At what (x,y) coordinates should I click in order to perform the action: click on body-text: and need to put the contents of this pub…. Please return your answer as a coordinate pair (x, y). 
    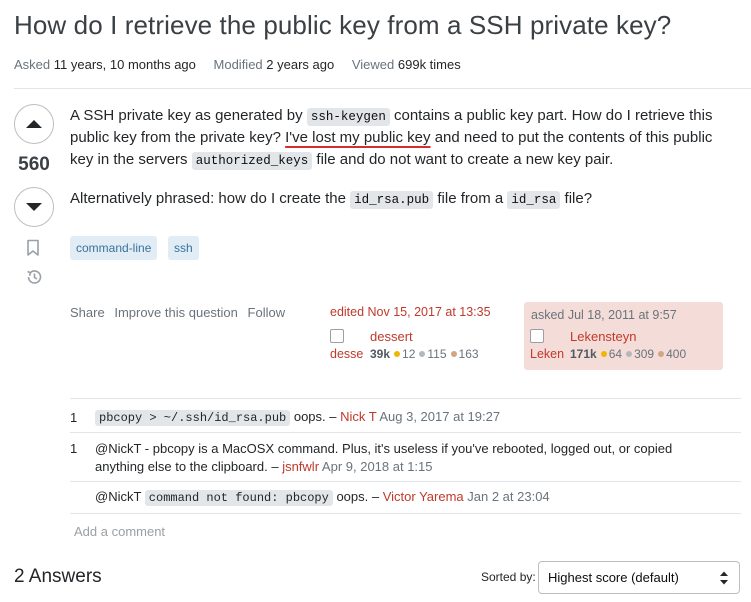
    Looking at the image, I should click on (571, 137).